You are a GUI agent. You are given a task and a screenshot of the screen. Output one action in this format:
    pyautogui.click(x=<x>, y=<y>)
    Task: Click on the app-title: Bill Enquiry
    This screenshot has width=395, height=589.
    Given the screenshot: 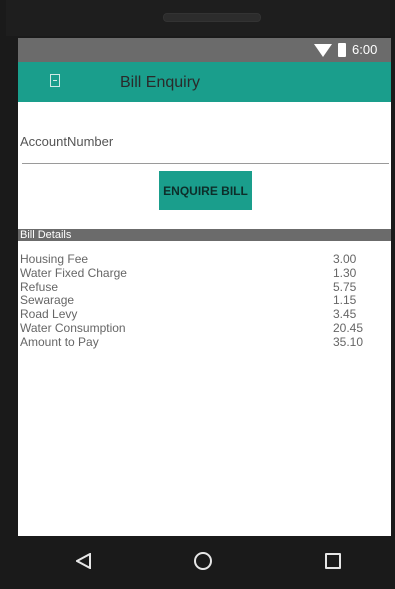 What is the action you would take?
    pyautogui.click(x=160, y=82)
    